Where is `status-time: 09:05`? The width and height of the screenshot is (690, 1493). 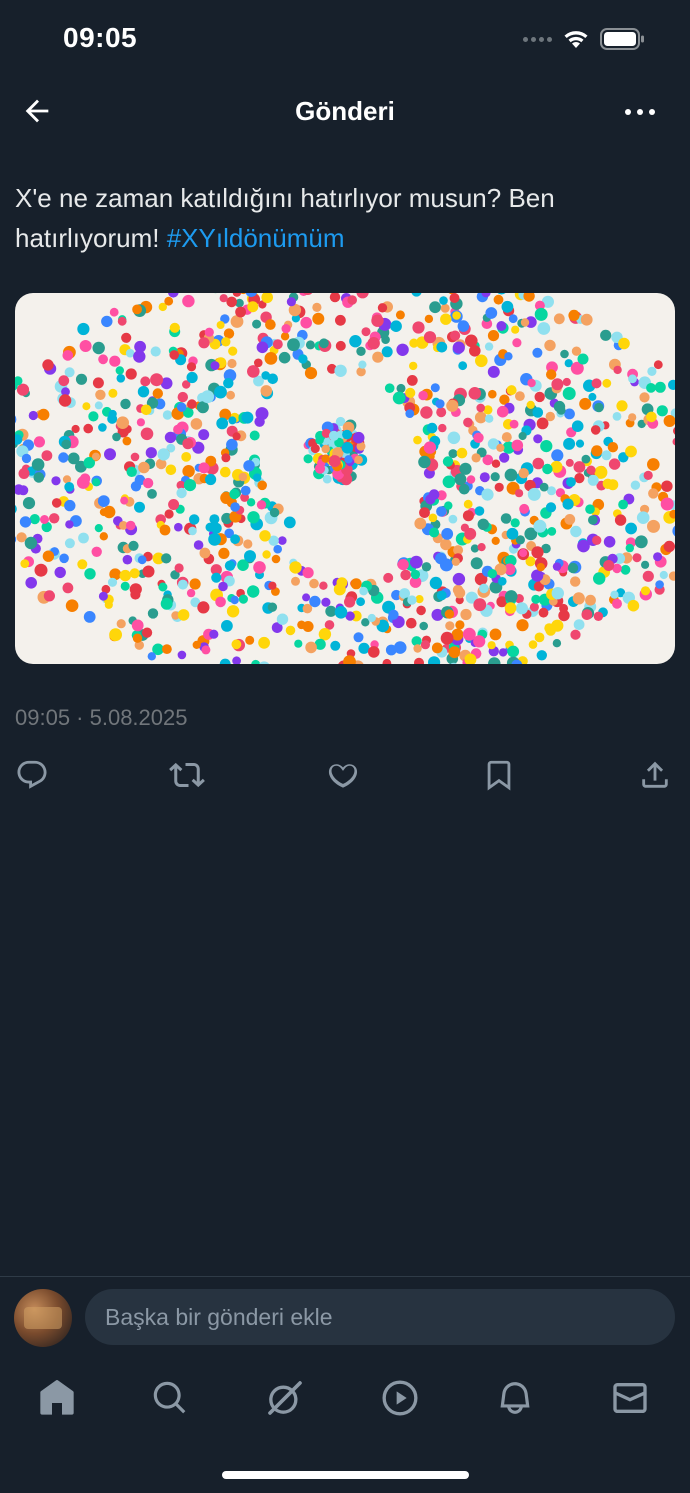
status-time: 09:05 is located at coordinates (100, 37).